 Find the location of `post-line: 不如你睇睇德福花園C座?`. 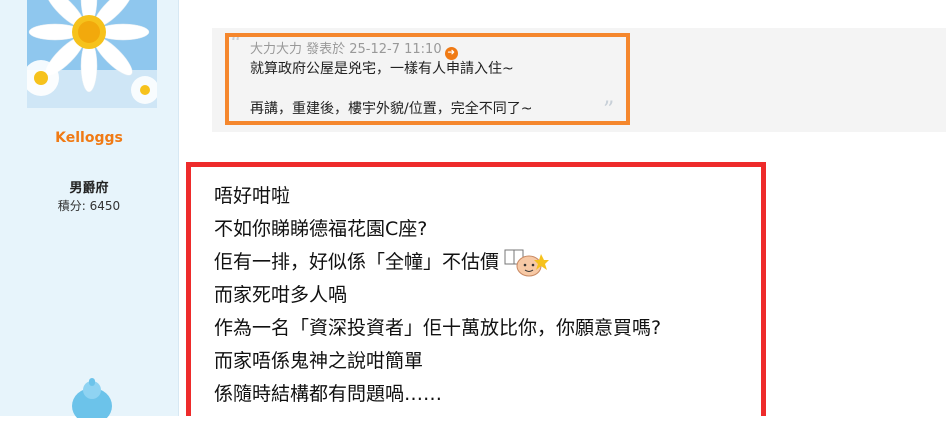

post-line: 不如你睇睇德福花園C座? is located at coordinates (321, 229).